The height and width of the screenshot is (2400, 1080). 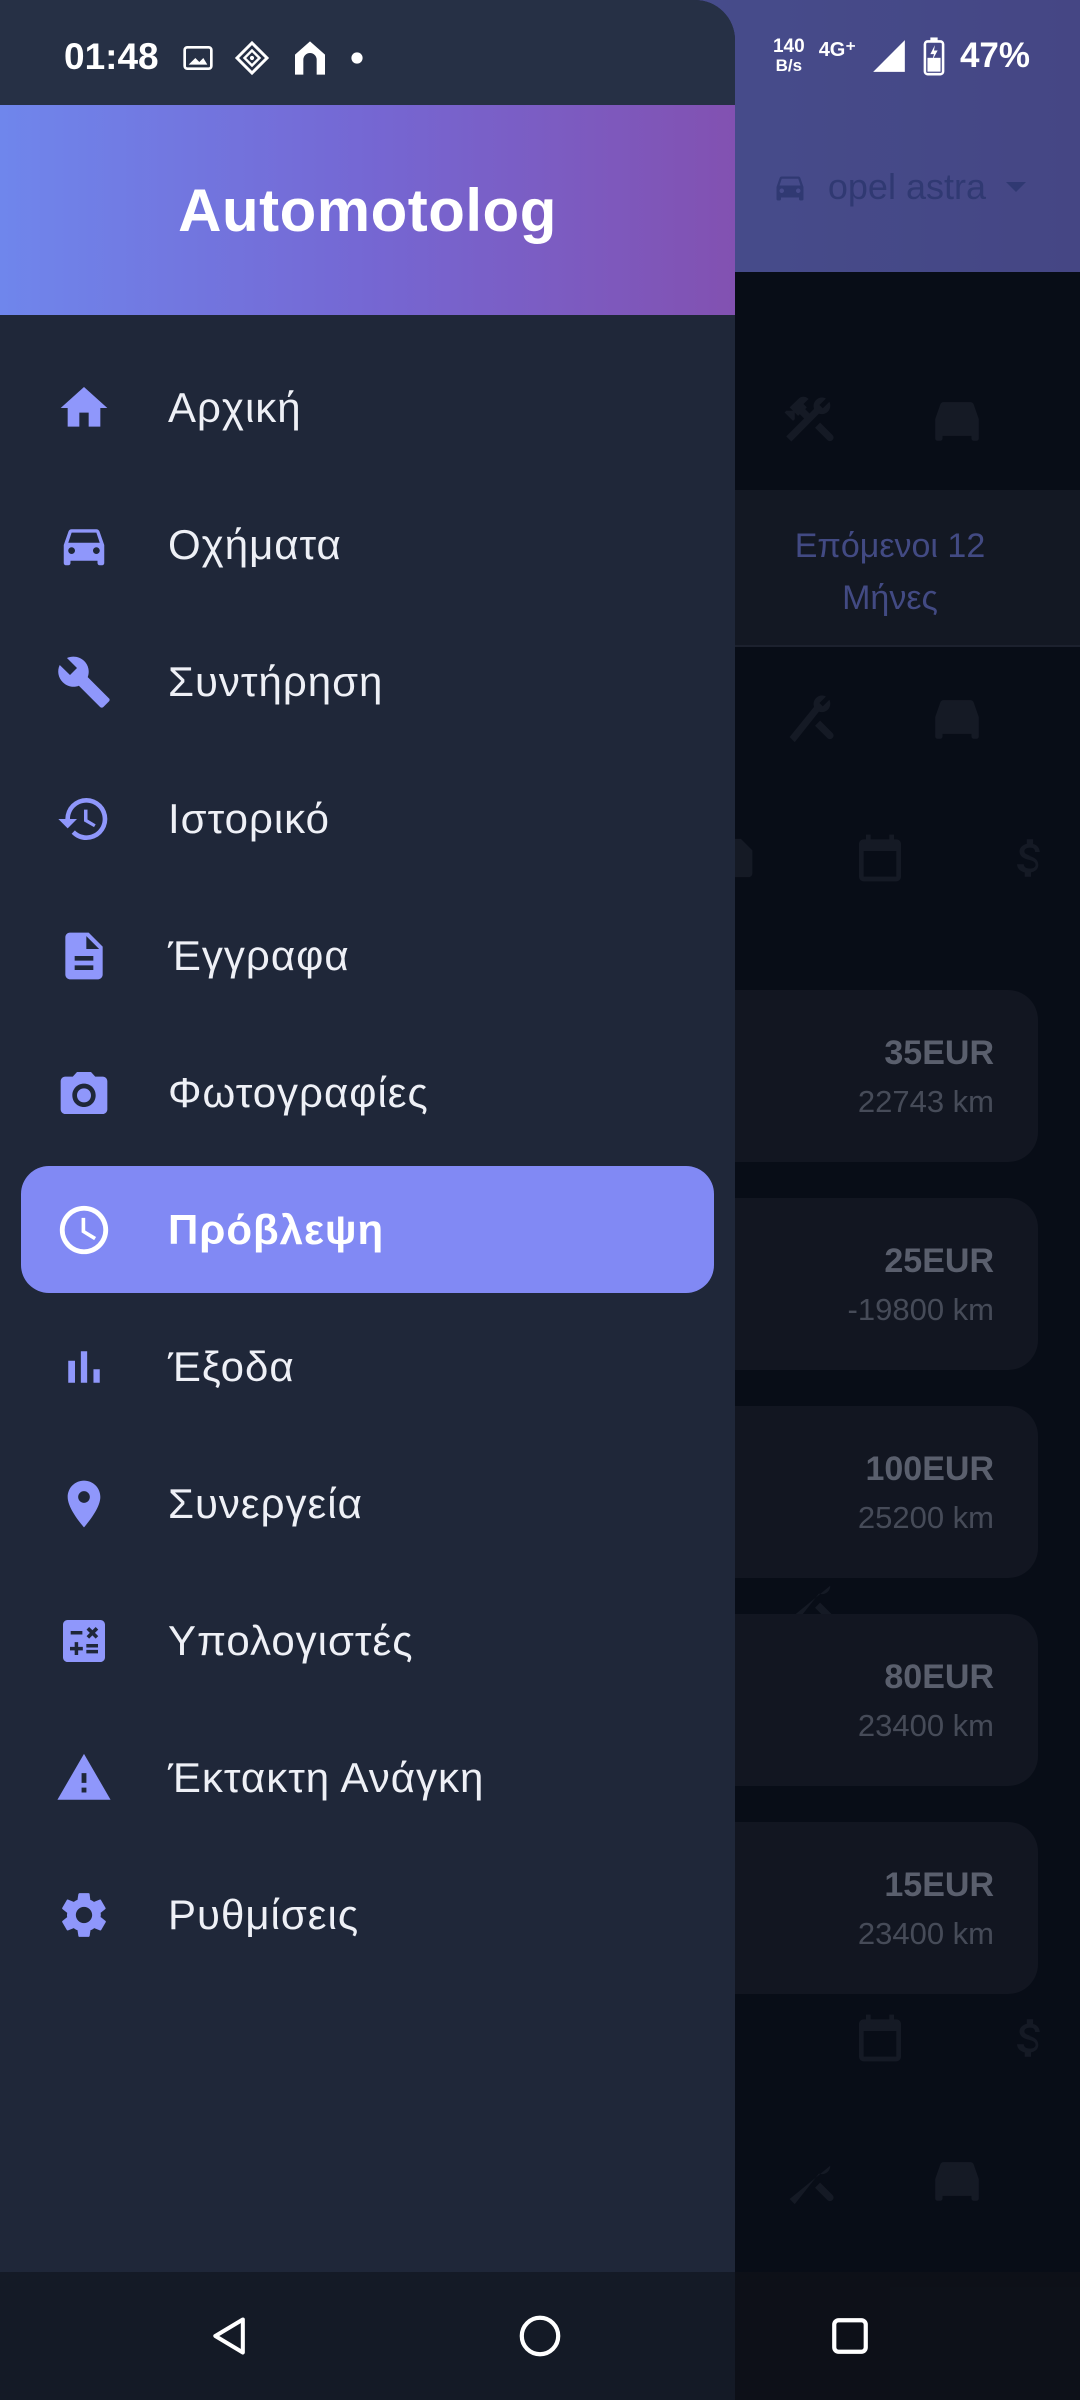 What do you see at coordinates (84, 1778) in the screenshot?
I see `warning-icon` at bounding box center [84, 1778].